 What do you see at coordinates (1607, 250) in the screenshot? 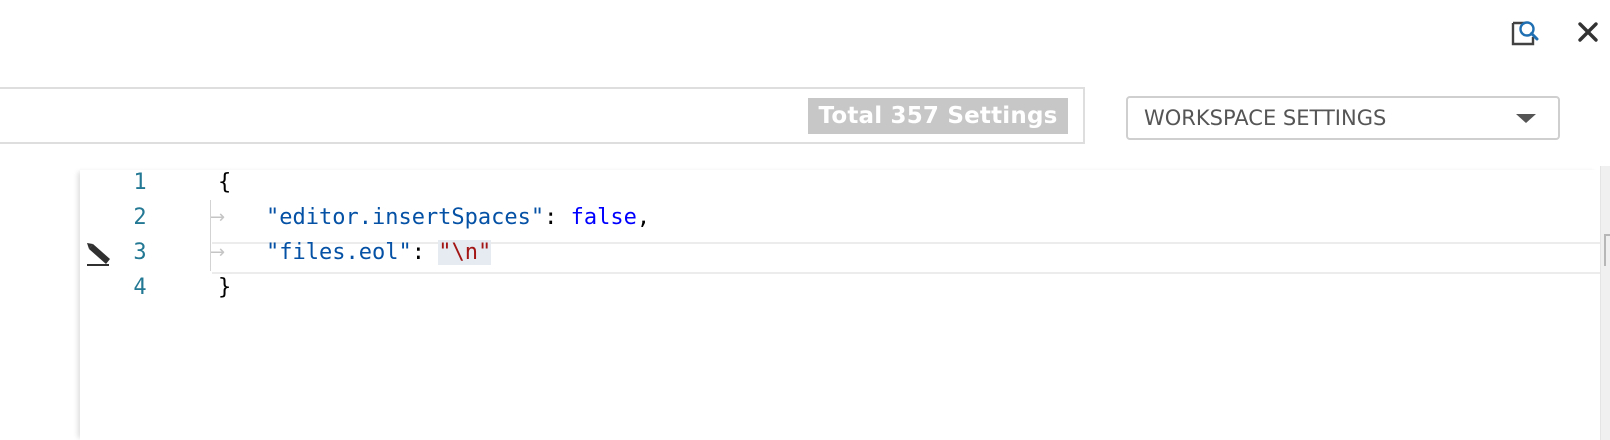
I see `overview-ruler-marker` at bounding box center [1607, 250].